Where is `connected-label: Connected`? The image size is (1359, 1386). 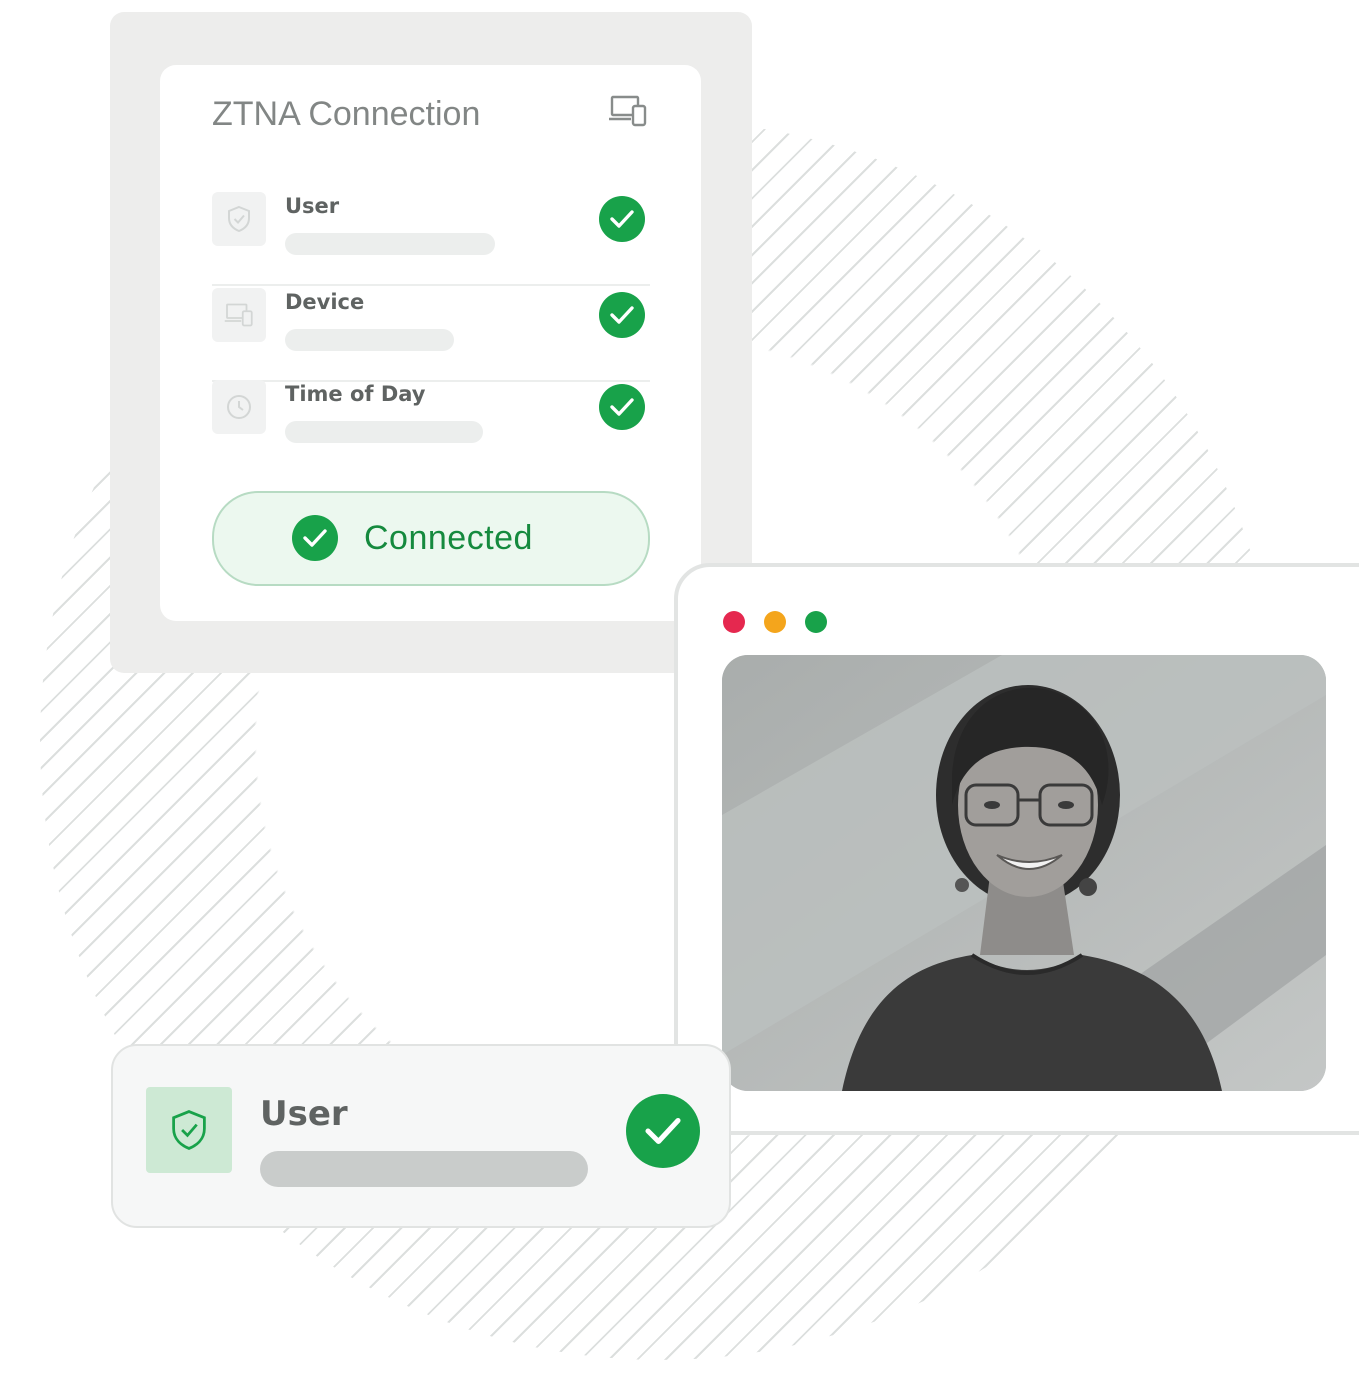 connected-label: Connected is located at coordinates (448, 538).